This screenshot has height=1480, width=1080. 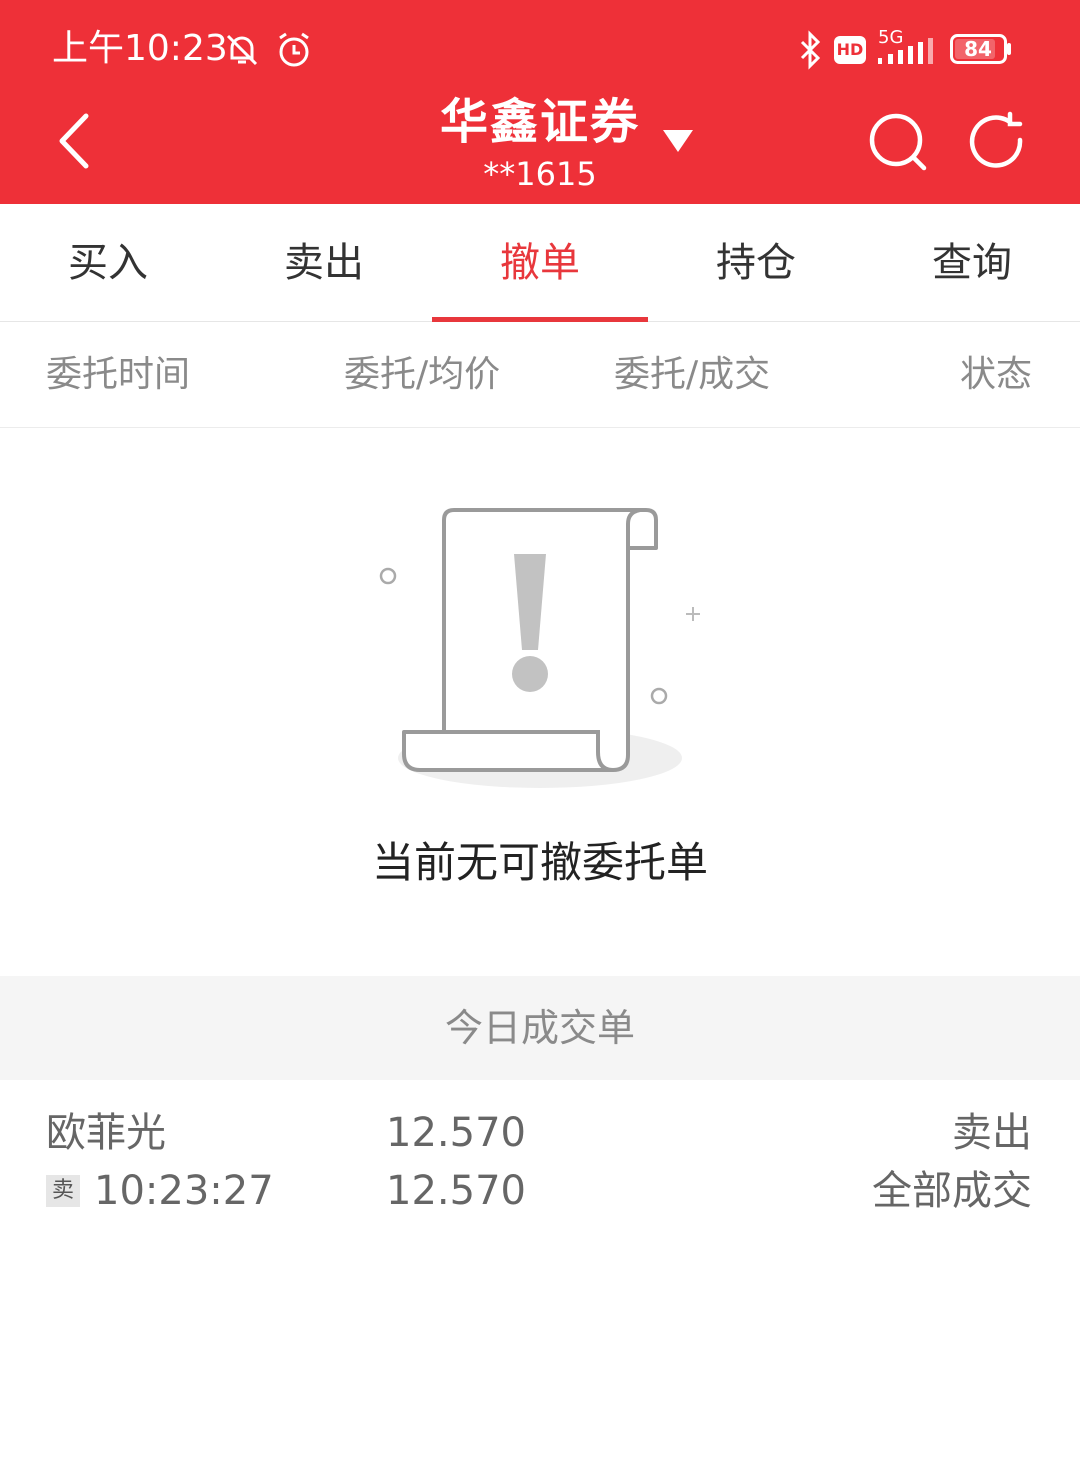 What do you see at coordinates (422, 374) in the screenshot?
I see `col-order-avg-price: 委托/均价` at bounding box center [422, 374].